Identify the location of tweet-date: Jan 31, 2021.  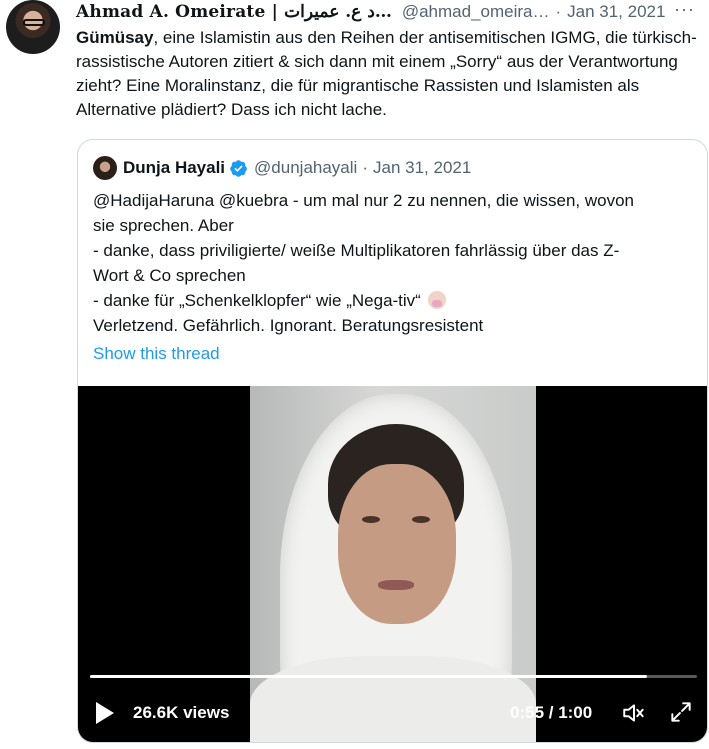
(616, 12).